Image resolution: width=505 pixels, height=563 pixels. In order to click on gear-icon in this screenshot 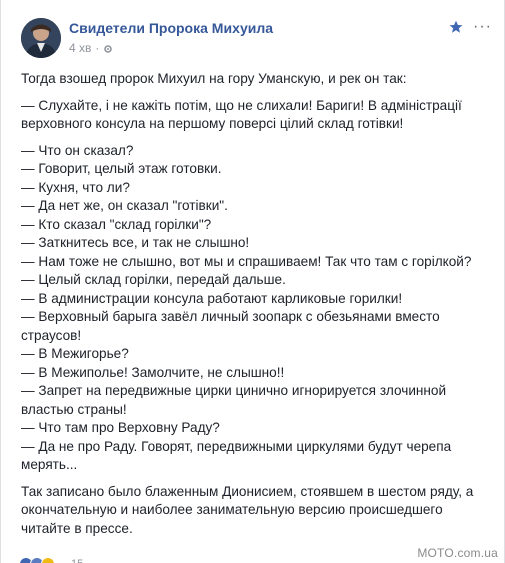, I will do `click(108, 48)`.